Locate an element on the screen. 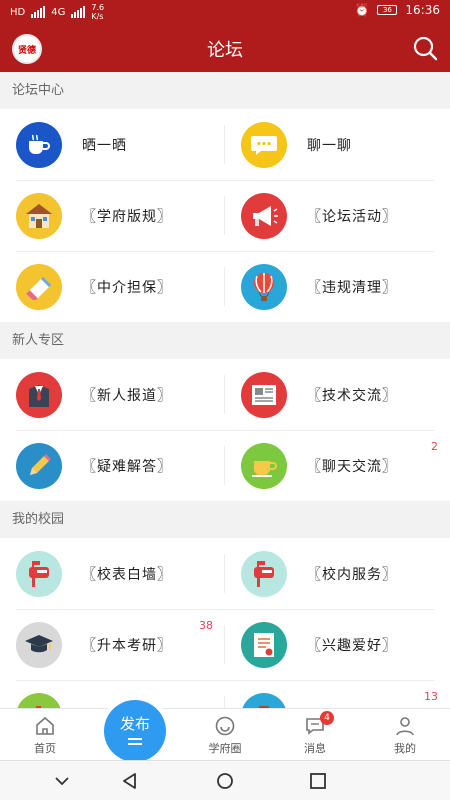 The image size is (450, 800). megaphone-icon is located at coordinates (264, 215).